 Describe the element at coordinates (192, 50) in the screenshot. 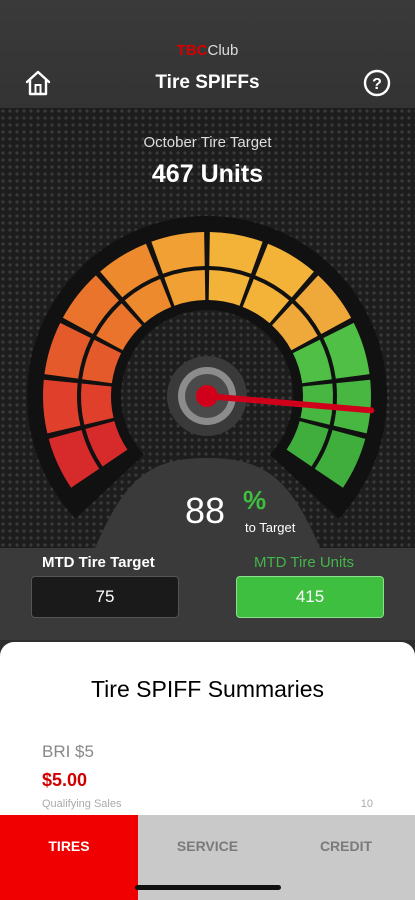

I see `brand-prefix: TBC` at that location.